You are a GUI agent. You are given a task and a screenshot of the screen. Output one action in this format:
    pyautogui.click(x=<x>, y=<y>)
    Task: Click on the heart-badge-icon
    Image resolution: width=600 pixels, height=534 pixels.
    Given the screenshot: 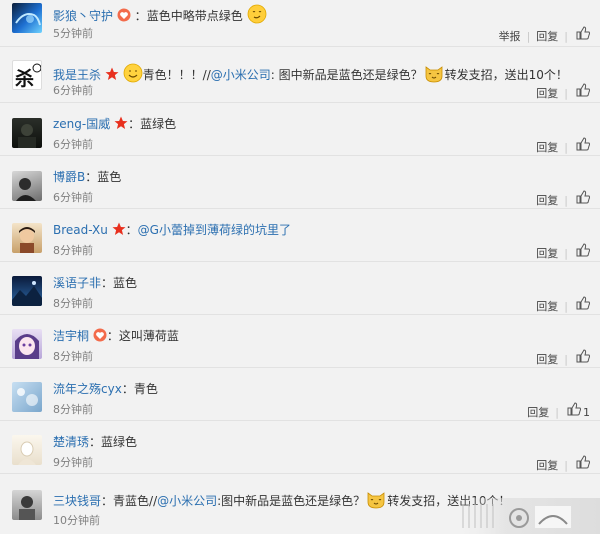 What is the action you would take?
    pyautogui.click(x=124, y=15)
    